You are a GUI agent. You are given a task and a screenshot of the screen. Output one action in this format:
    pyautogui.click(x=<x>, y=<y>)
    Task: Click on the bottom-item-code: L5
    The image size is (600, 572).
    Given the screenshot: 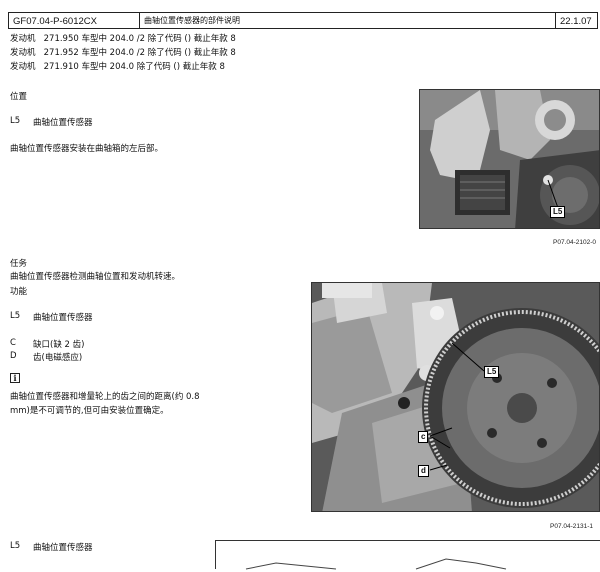 What is the action you would take?
    pyautogui.click(x=15, y=546)
    